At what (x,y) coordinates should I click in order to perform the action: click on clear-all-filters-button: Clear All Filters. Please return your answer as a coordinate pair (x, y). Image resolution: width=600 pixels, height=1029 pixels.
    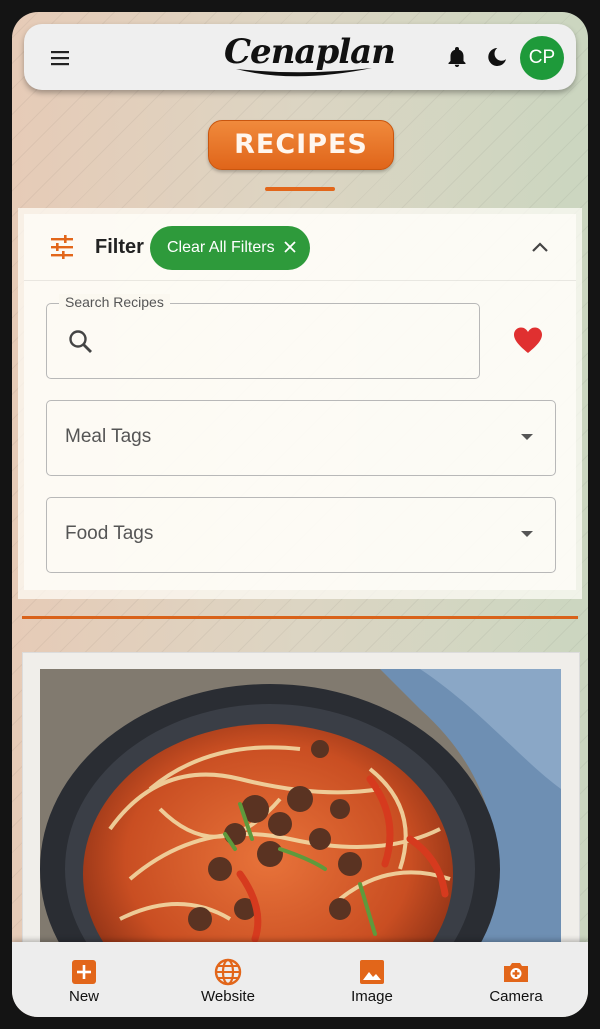
    Looking at the image, I should click on (230, 248).